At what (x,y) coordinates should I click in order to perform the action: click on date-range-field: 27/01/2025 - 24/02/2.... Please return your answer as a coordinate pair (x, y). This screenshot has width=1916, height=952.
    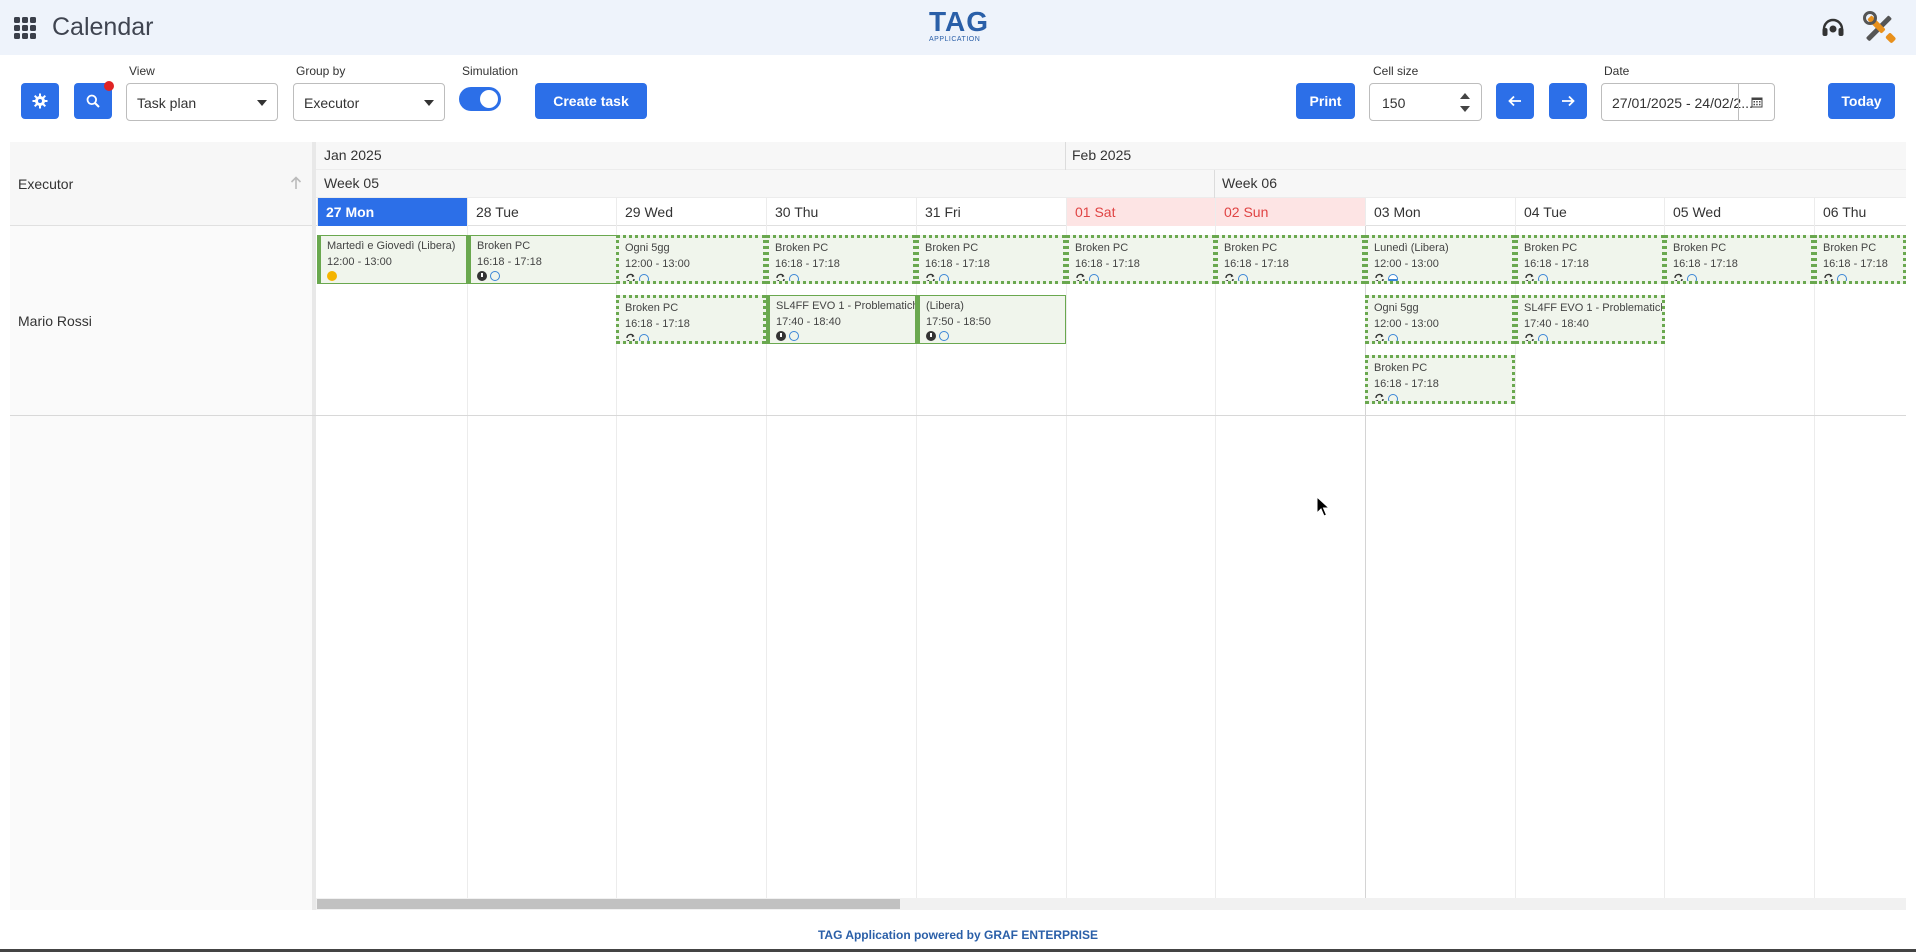
    Looking at the image, I should click on (1688, 102).